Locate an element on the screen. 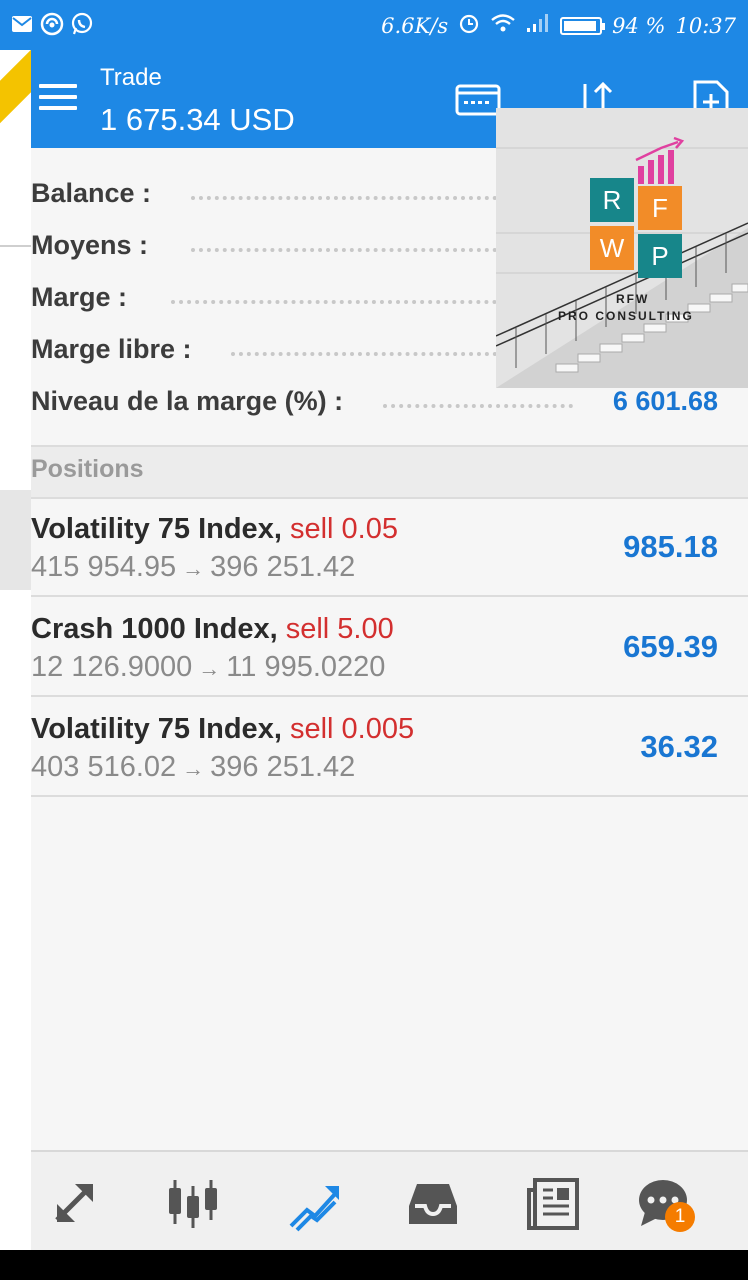  position-side: sell 0.05 is located at coordinates (343, 529).